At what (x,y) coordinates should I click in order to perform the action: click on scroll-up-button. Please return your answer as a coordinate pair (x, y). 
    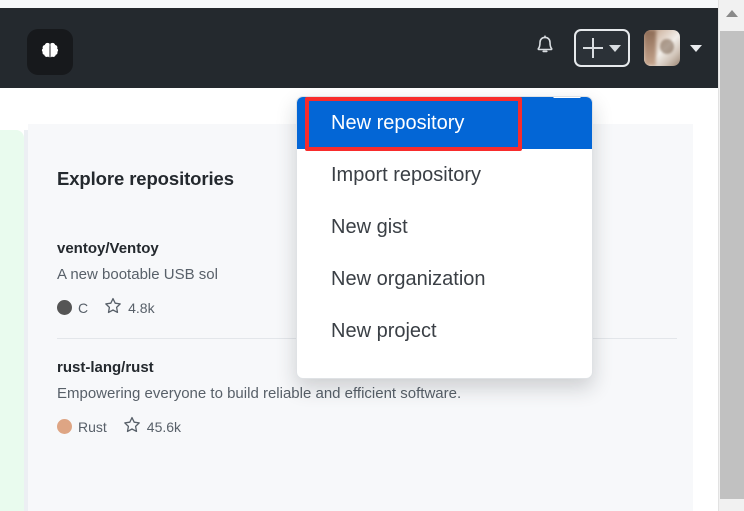
    Looking at the image, I should click on (731, 13).